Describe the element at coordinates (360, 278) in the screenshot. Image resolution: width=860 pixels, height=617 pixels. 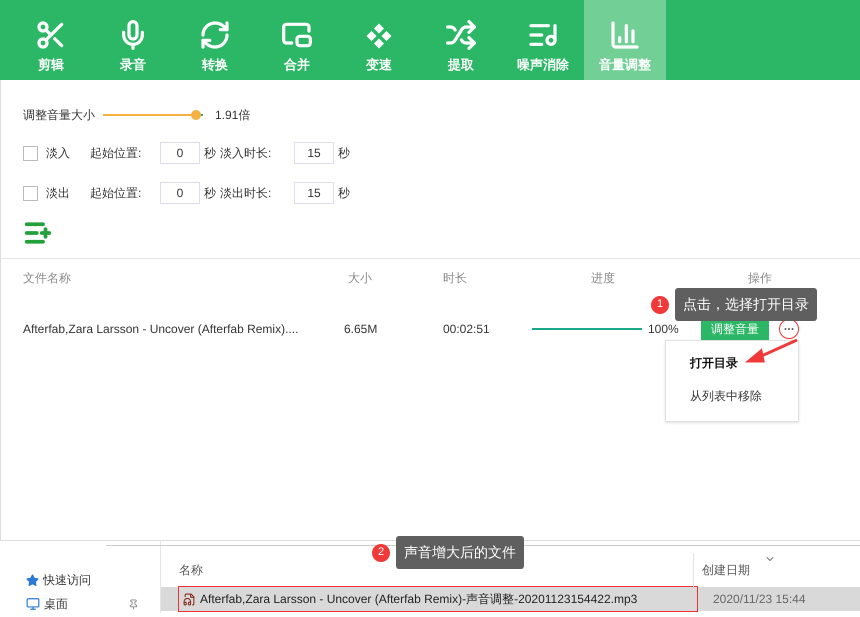
I see `column-header: 大小` at that location.